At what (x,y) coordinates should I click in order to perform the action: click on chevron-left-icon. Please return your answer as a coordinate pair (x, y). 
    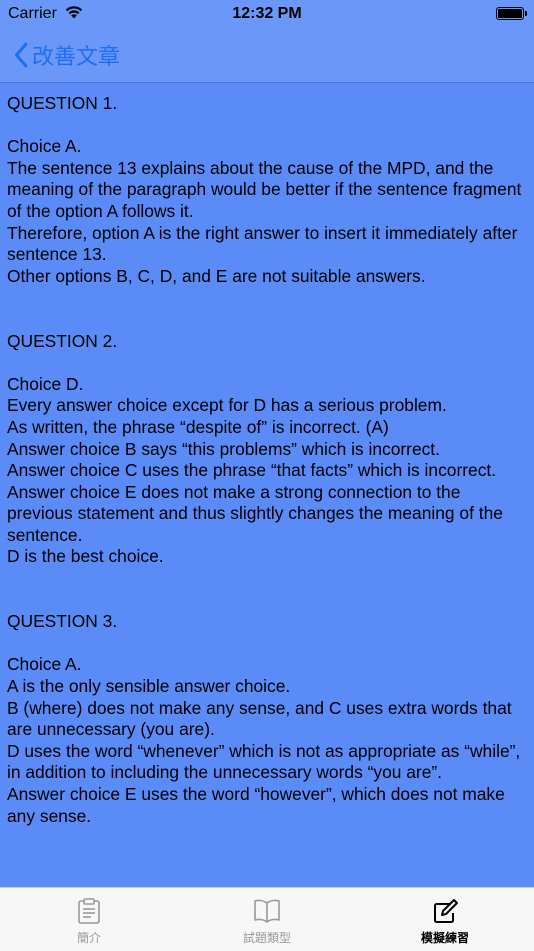
    Looking at the image, I should click on (21, 55).